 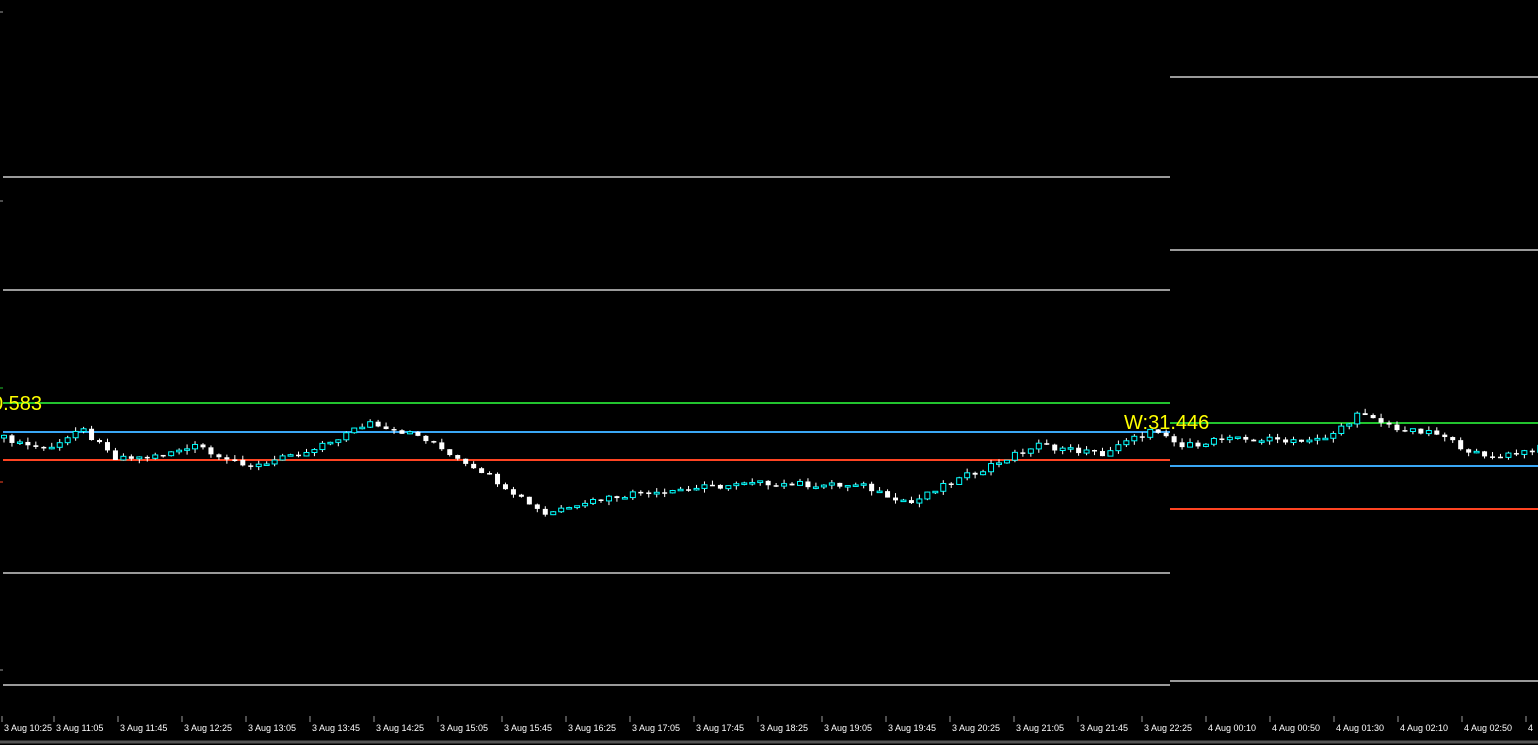 I want to click on time-axis-label: 3 Aug 13:05, so click(x=272, y=728).